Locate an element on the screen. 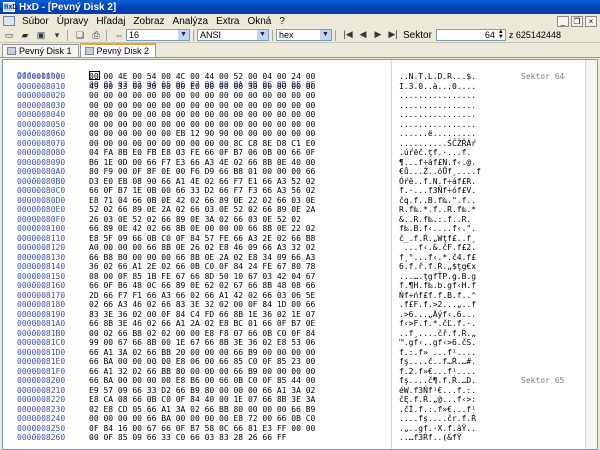 The width and height of the screenshot is (600, 450). row-offset: 0000008030 is located at coordinates (41, 105).